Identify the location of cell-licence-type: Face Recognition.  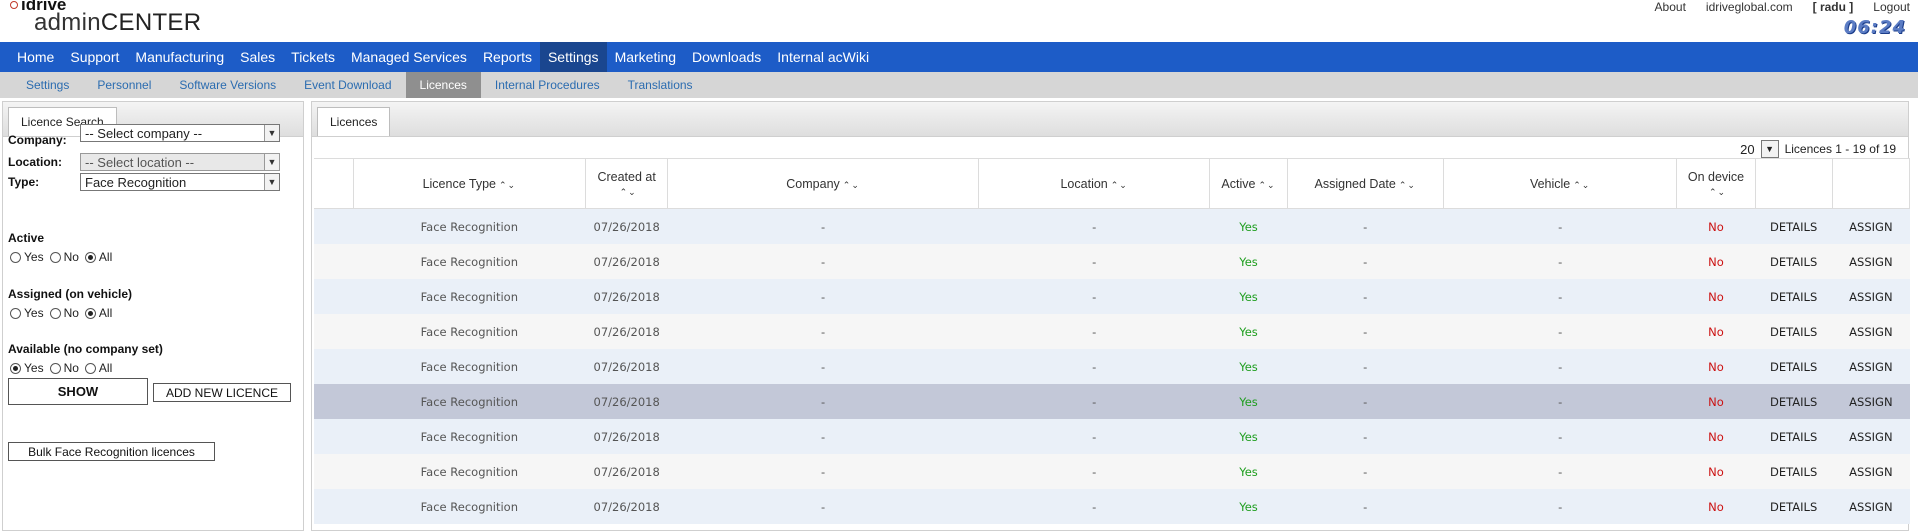
(469, 331).